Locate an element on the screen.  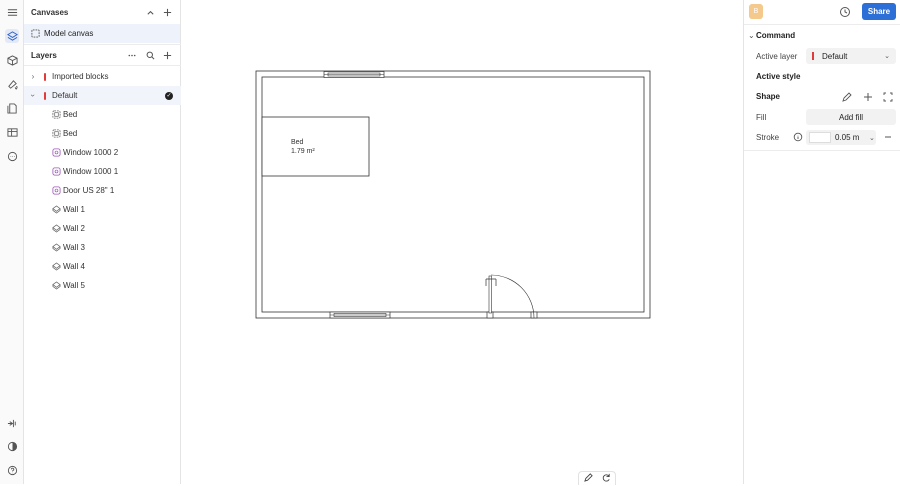
object-row-wall: Wall 1 is located at coordinates (102, 209).